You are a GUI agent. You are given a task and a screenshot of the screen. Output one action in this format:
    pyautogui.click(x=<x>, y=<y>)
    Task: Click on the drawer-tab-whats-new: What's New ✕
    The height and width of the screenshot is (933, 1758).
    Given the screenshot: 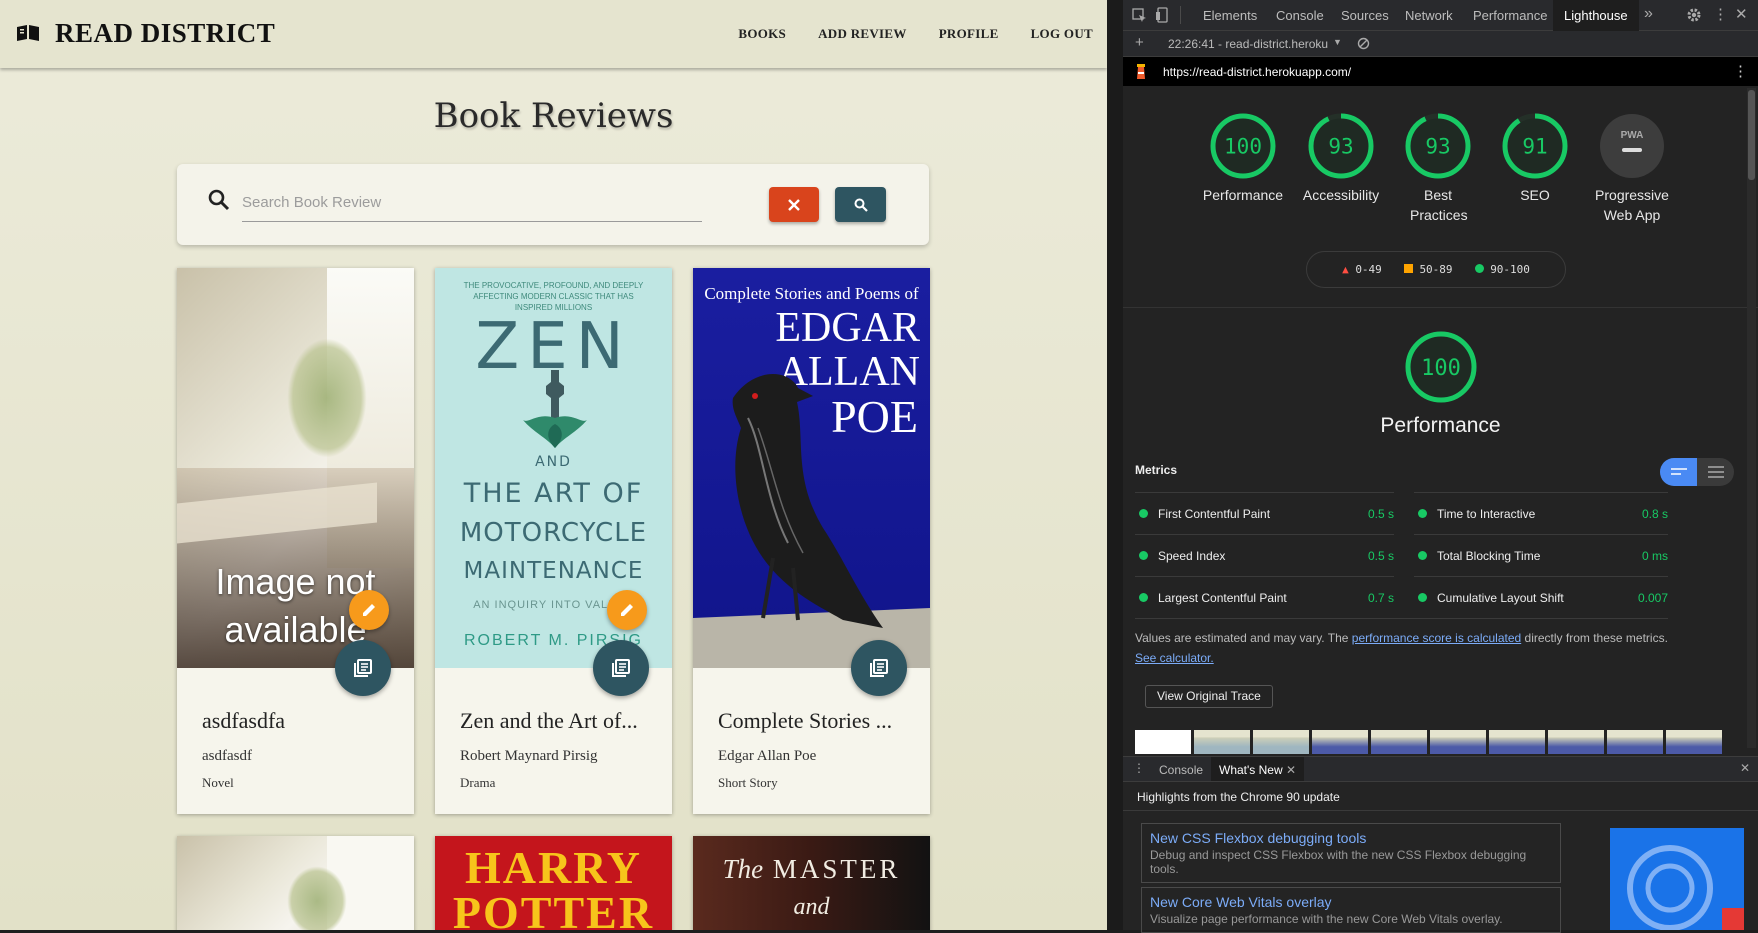 What is the action you would take?
    pyautogui.click(x=1258, y=769)
    